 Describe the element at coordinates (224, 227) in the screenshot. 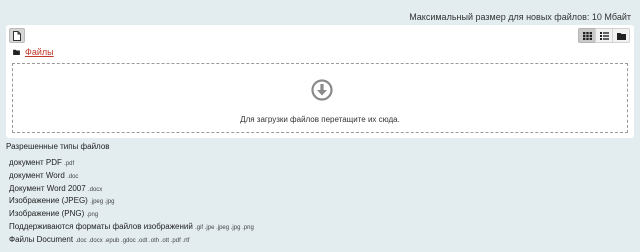

I see `file-type-ext: .gif .jpe .jpeg .jpg .png` at that location.